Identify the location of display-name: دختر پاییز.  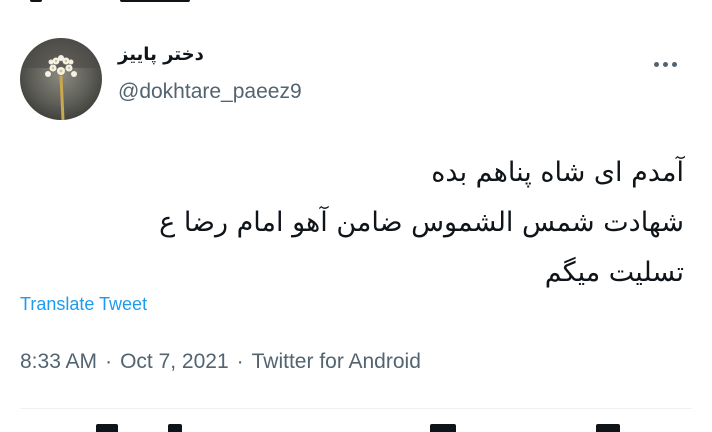
(161, 54).